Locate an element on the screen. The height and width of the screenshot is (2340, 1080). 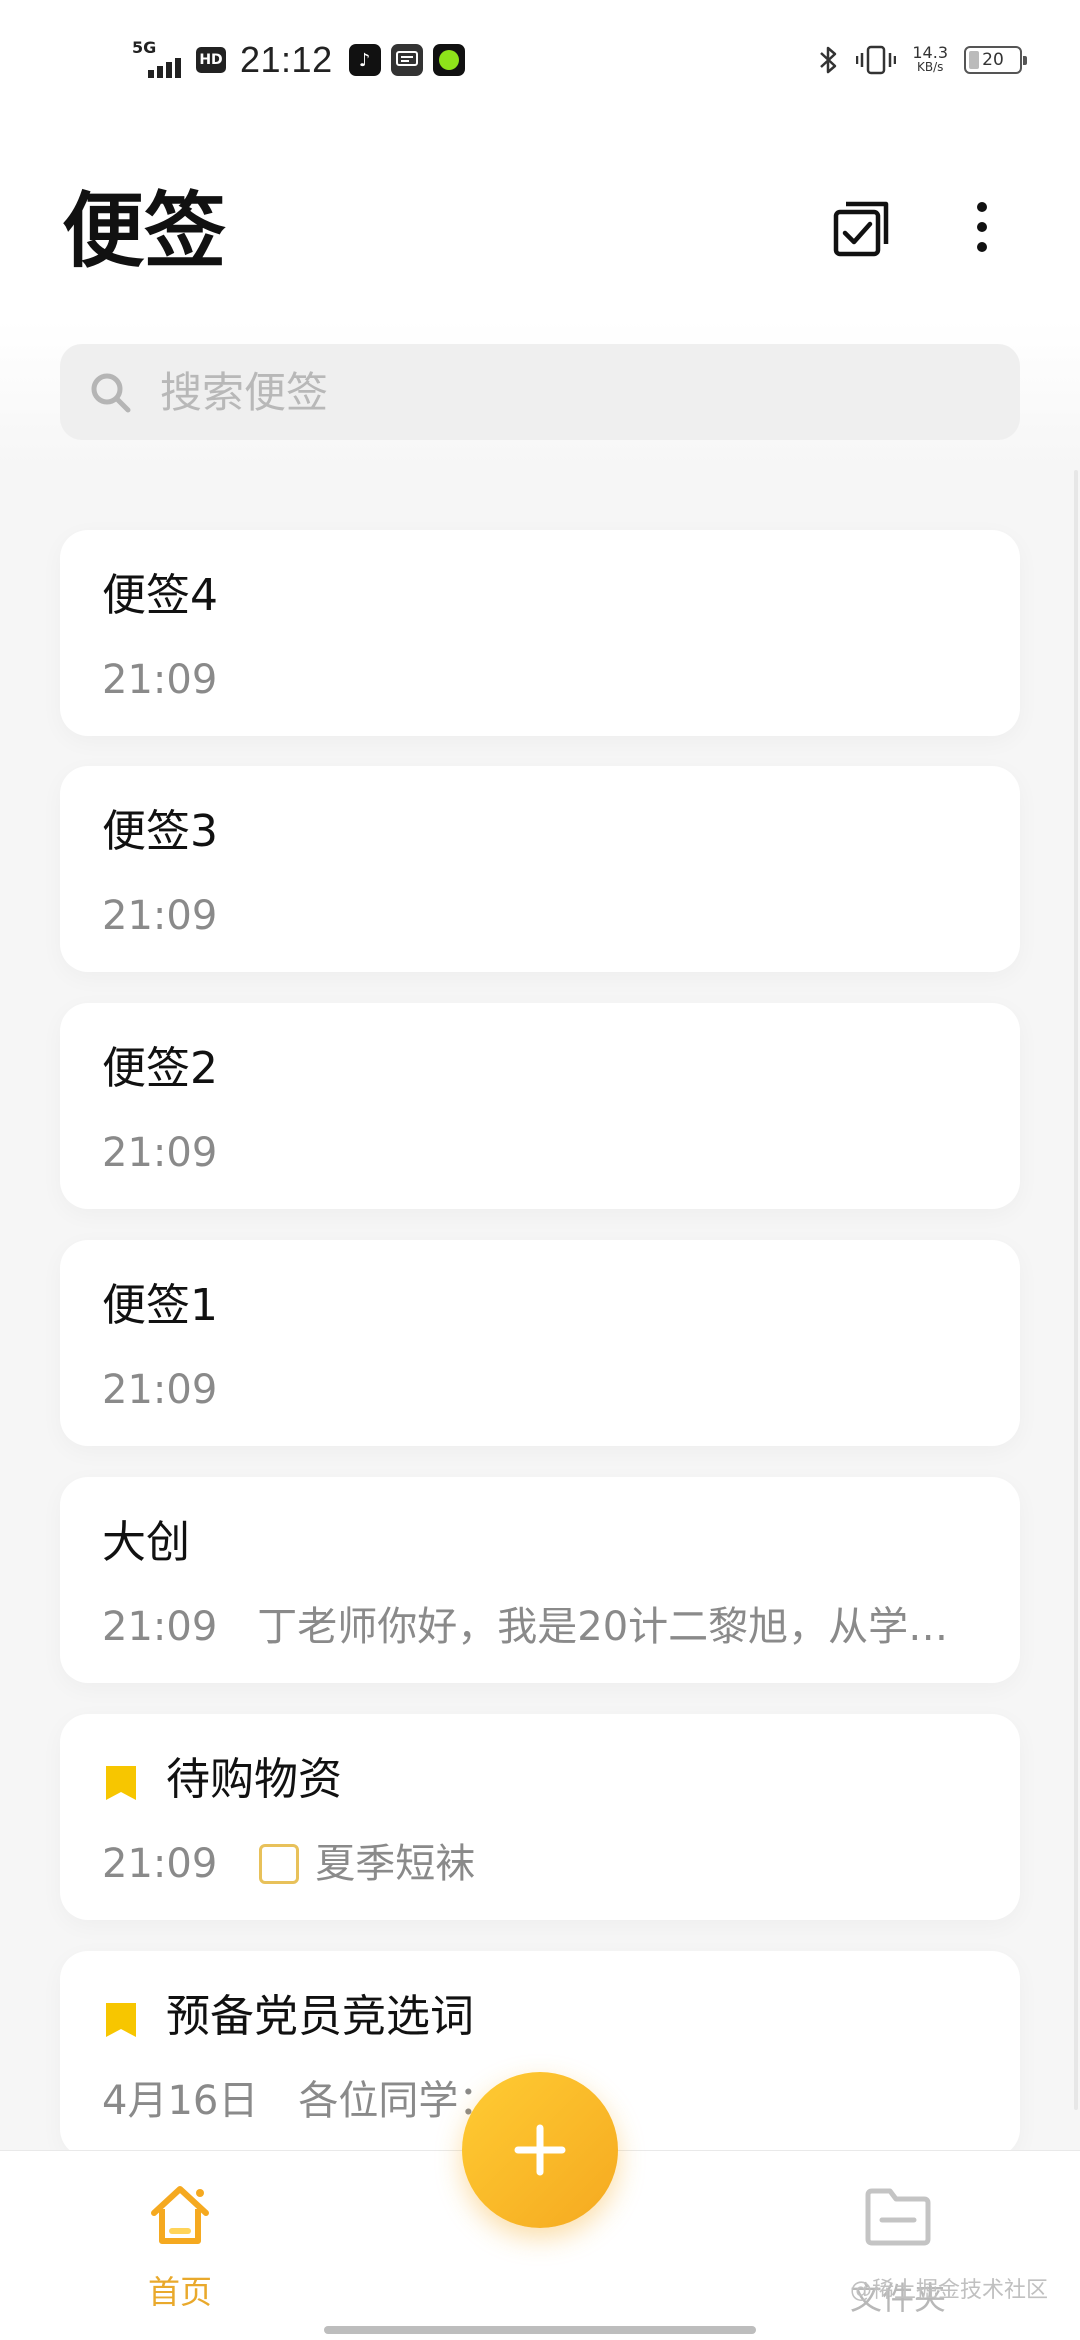
page-title: 便签 is located at coordinates (144, 231).